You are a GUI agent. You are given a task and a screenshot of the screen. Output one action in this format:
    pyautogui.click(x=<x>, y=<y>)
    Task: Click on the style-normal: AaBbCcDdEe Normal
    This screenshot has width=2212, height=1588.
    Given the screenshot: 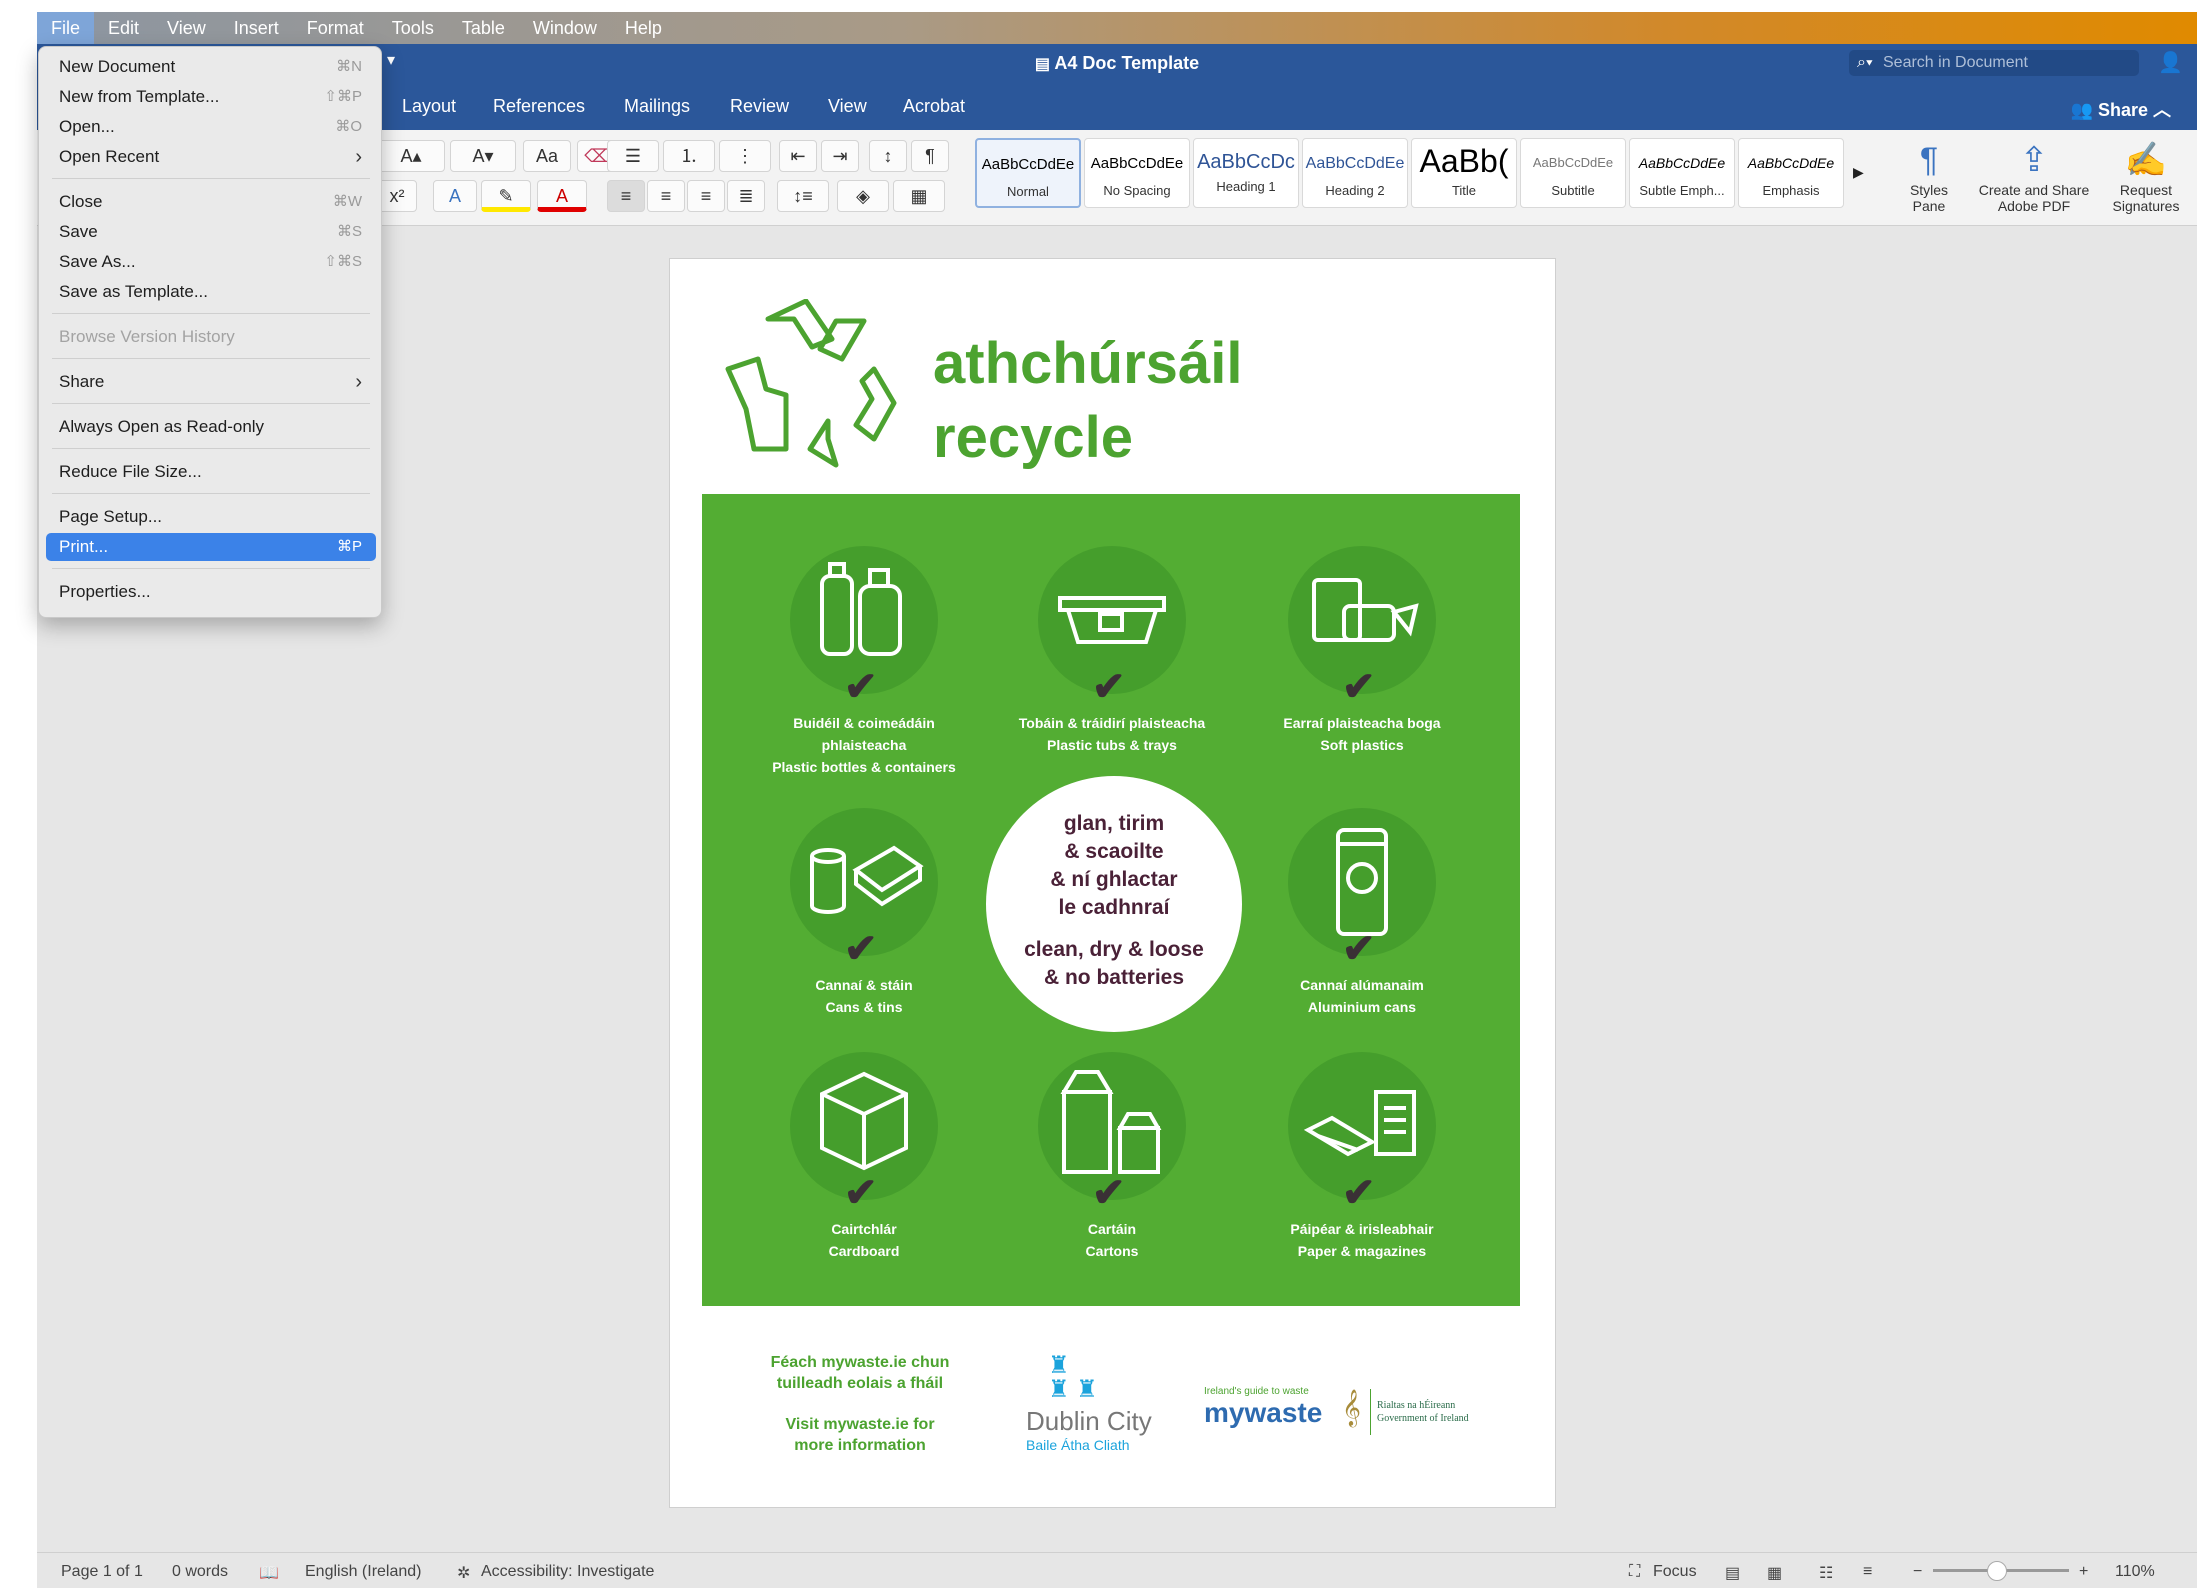 What is the action you would take?
    pyautogui.click(x=1028, y=173)
    